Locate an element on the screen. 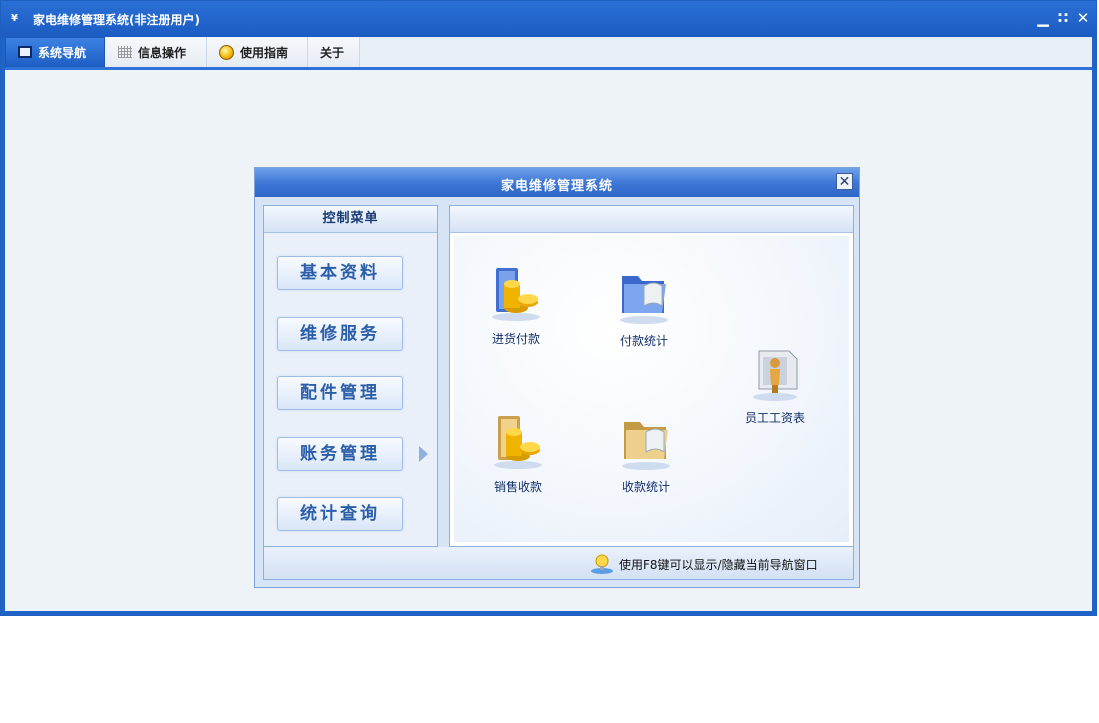 The image size is (1099, 723). func-label: 付款统计 is located at coordinates (643, 341).